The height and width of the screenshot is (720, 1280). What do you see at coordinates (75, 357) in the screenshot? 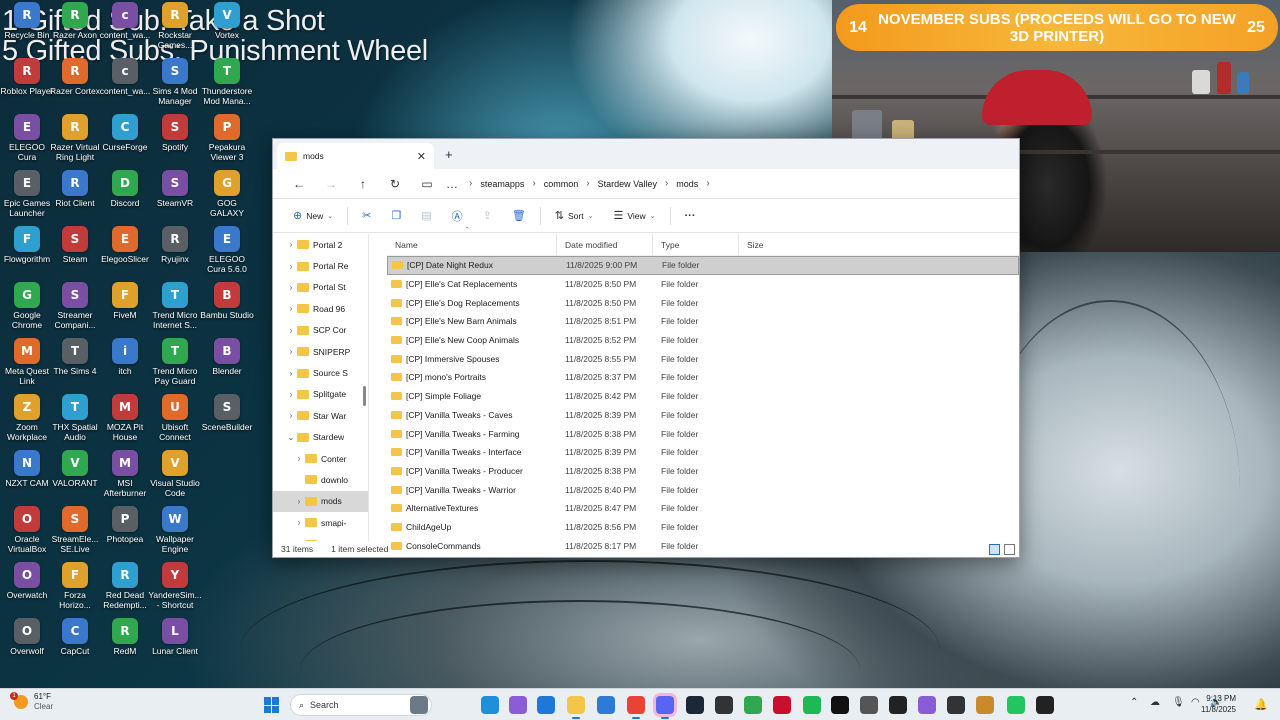
I see `desktop-icon: T The Sims 4` at bounding box center [75, 357].